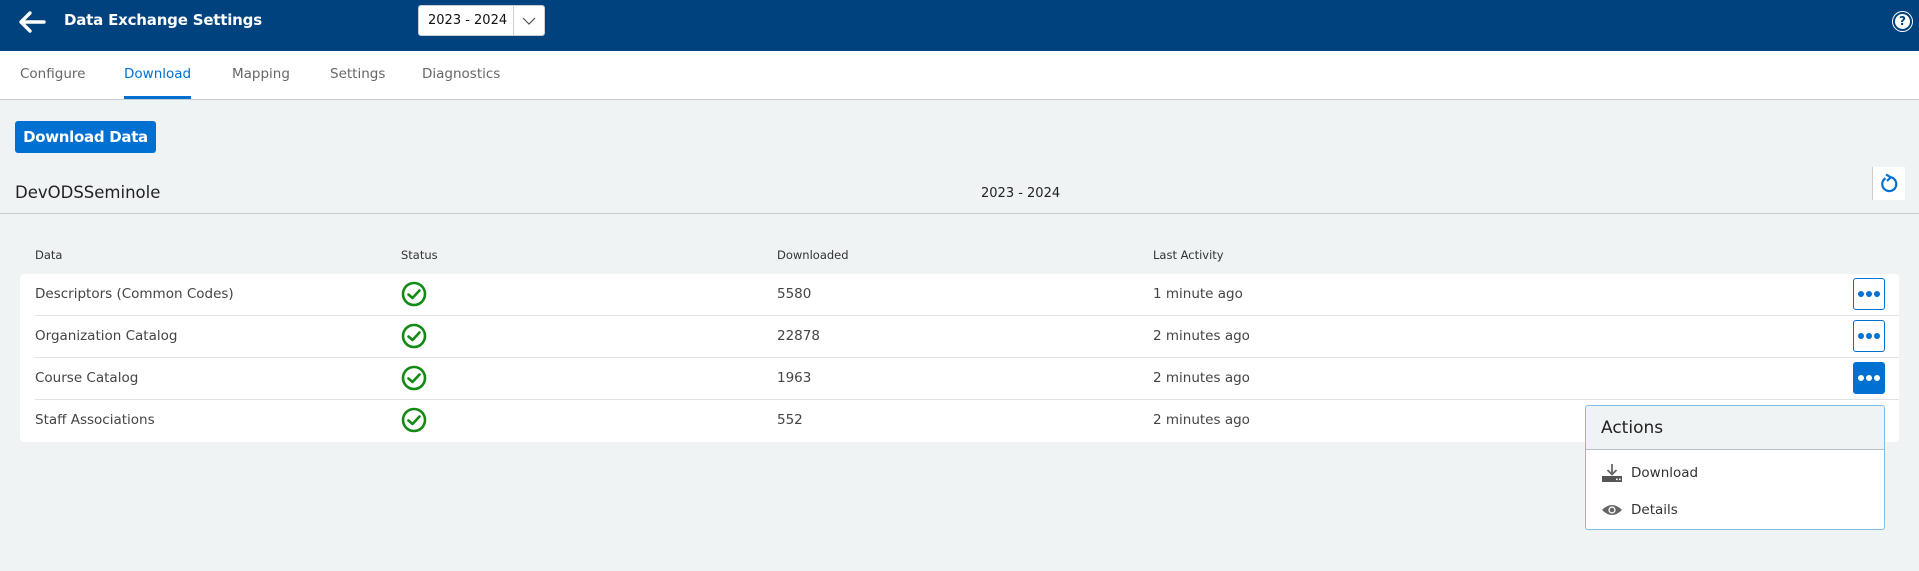 The width and height of the screenshot is (1919, 571). What do you see at coordinates (1665, 472) in the screenshot?
I see `menu-item-label: Download` at bounding box center [1665, 472].